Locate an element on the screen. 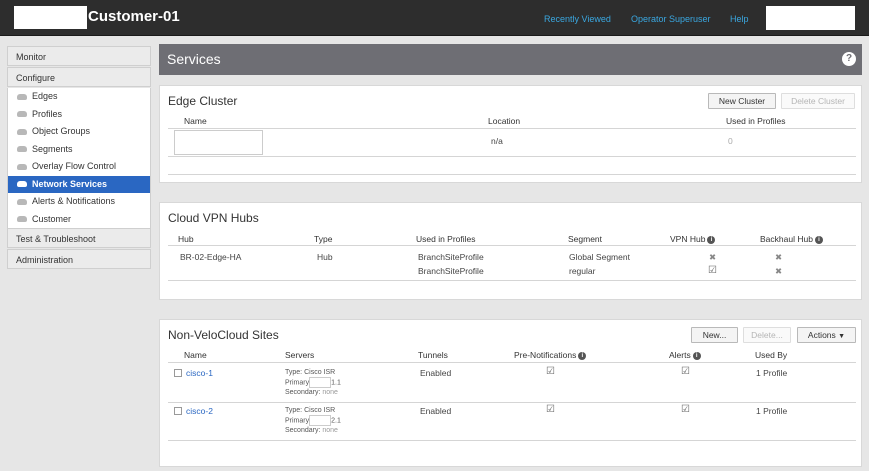 Image resolution: width=869 pixels, height=471 pixels. col-servers: Servers is located at coordinates (300, 355).